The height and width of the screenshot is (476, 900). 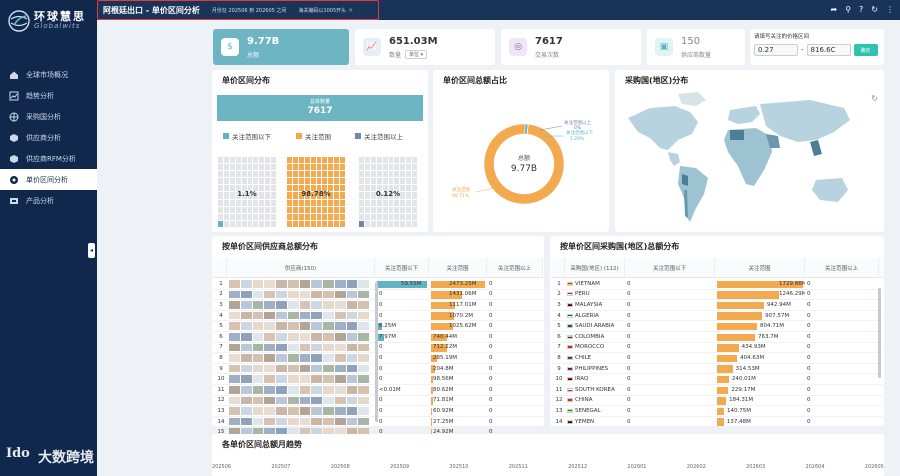 What do you see at coordinates (717, 348) in the screenshot?
I see `table-row: 7 MOROCCO 0 434.93M 0` at bounding box center [717, 348].